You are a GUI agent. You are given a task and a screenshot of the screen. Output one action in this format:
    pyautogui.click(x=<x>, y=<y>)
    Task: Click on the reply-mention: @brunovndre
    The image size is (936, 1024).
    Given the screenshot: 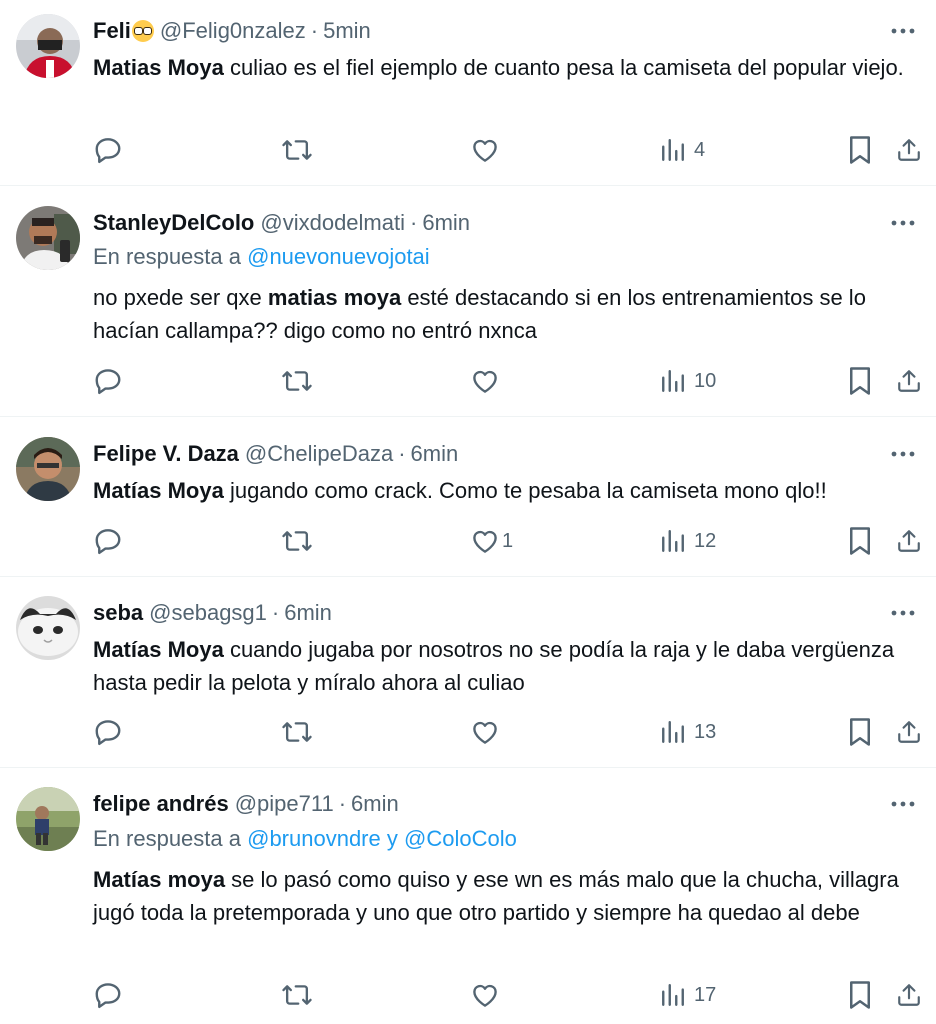 What is the action you would take?
    pyautogui.click(x=314, y=838)
    